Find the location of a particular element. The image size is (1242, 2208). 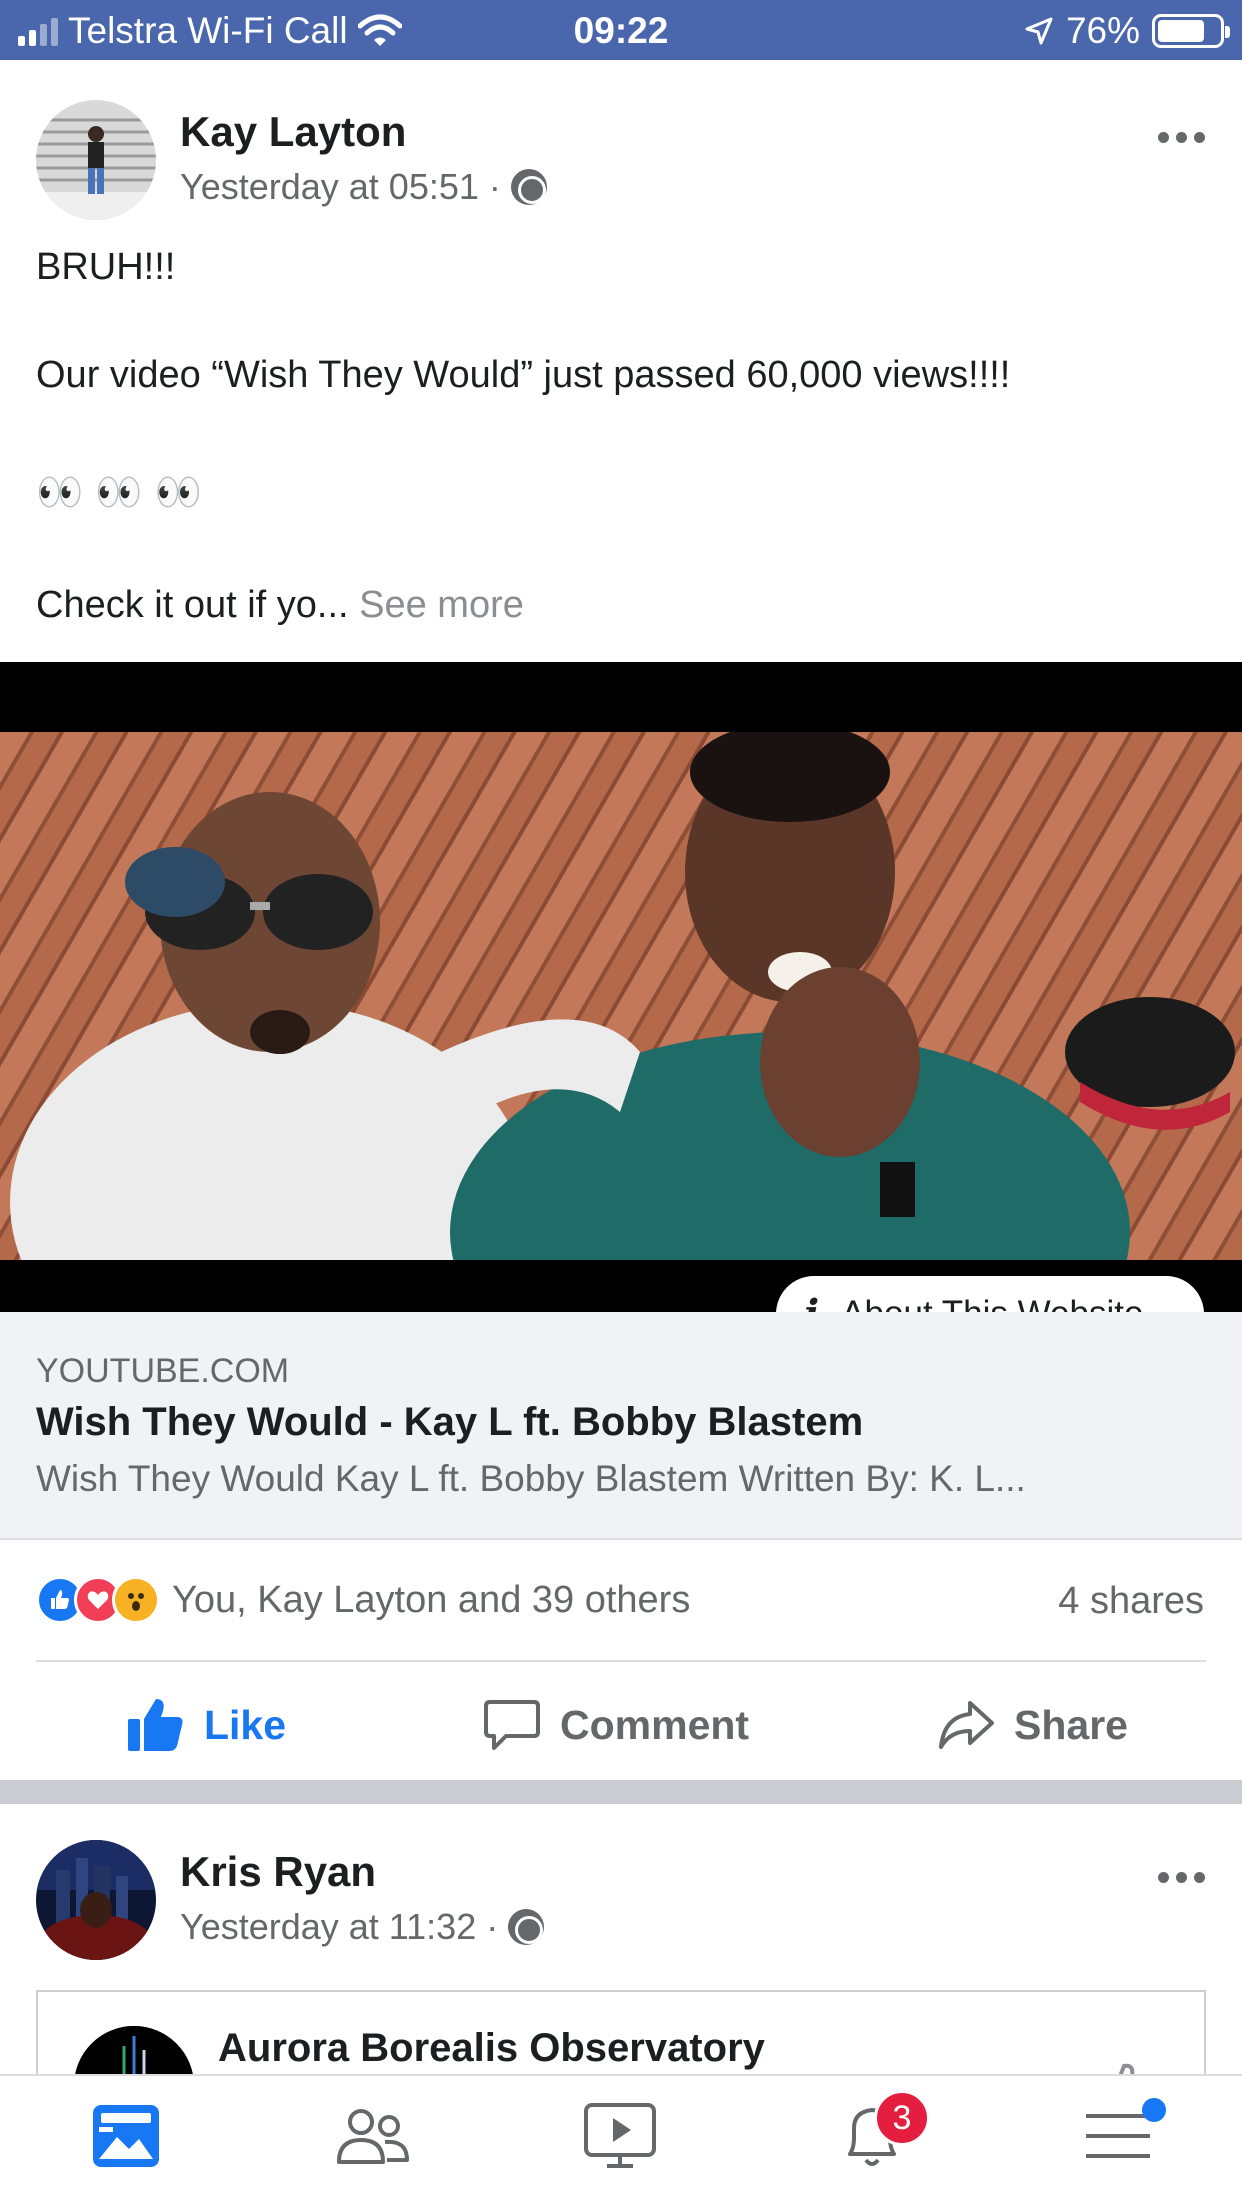

shared-page-title: Aurora Borealis Observatory is located at coordinates (491, 2048).